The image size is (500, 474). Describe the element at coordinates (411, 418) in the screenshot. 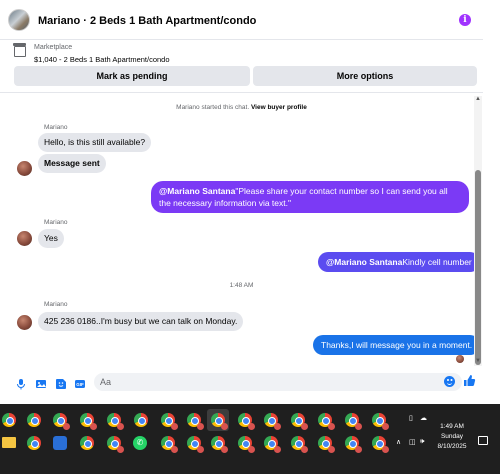

I see `meet-now-icon: ▯` at that location.